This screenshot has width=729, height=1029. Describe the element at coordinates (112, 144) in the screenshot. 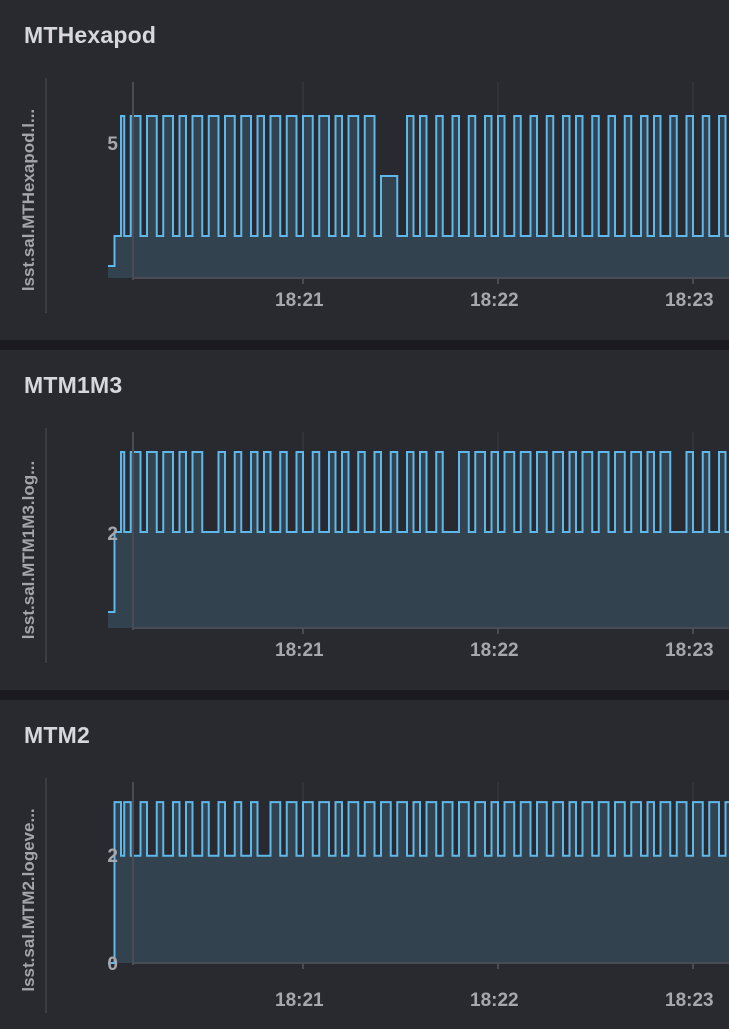

I see `y-tick-label: 5` at that location.